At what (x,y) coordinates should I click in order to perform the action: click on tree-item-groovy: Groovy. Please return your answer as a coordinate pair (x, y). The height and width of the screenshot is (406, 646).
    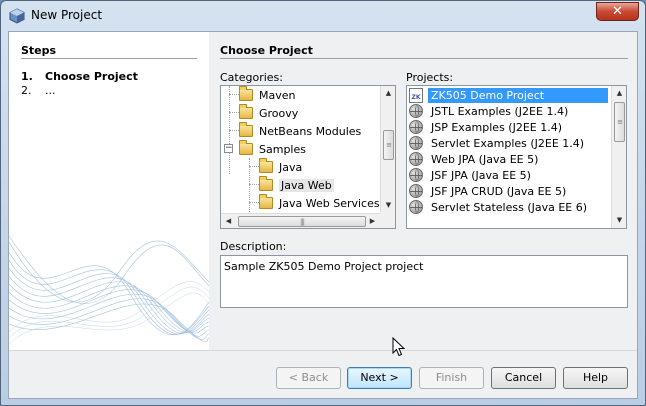
    Looking at the image, I should click on (268, 113).